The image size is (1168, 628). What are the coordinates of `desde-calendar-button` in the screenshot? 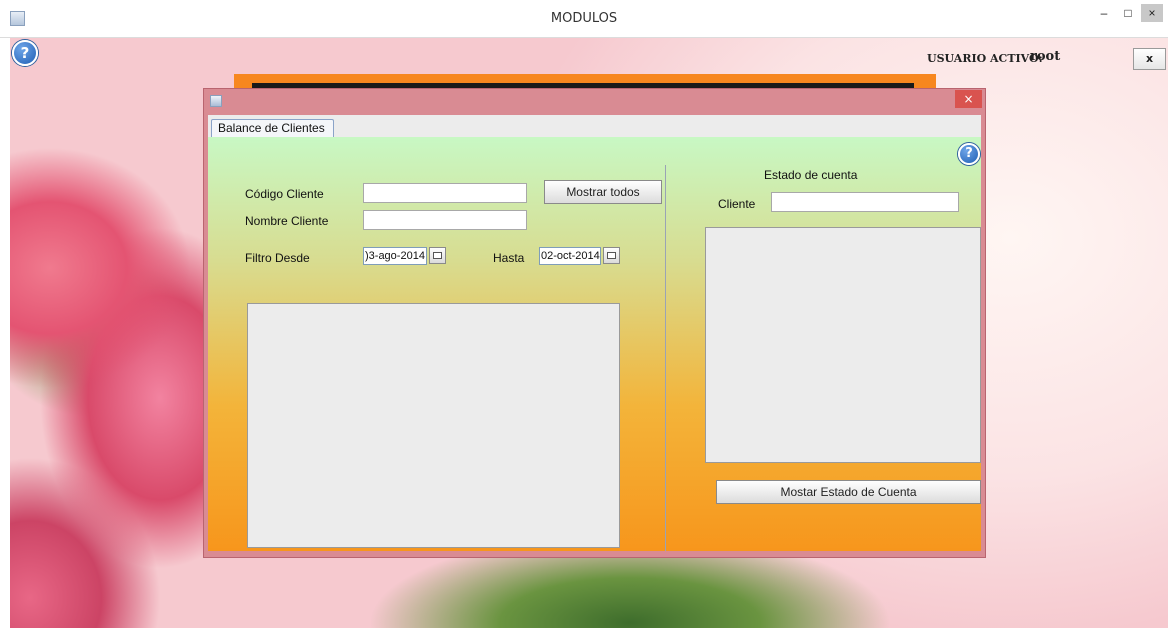 It's located at (437, 255).